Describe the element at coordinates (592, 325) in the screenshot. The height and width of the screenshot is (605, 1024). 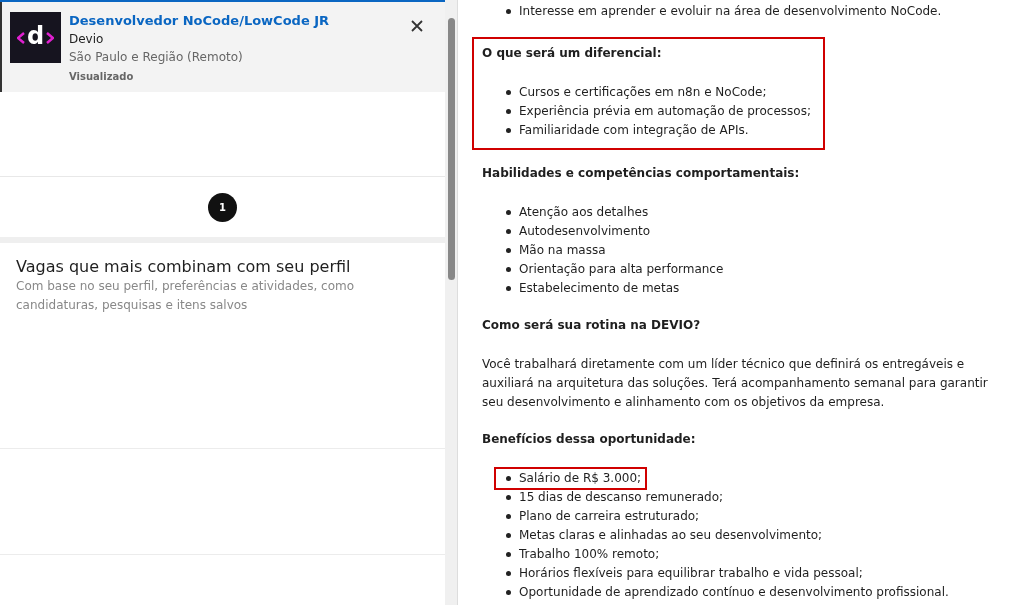
I see `section-heading: Como será sua rotina na DEVIO?` at that location.